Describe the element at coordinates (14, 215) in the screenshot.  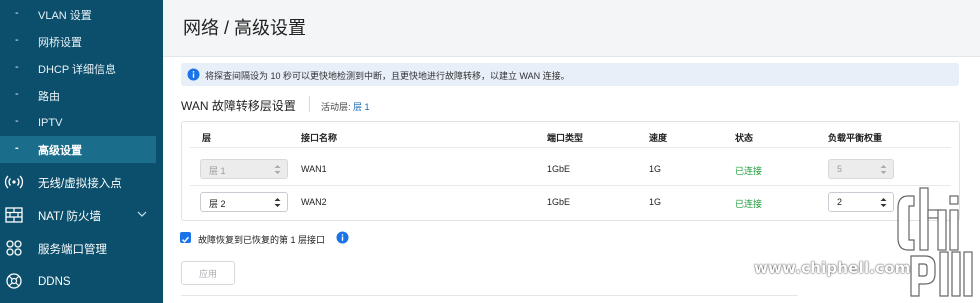
I see `firewall-icon` at that location.